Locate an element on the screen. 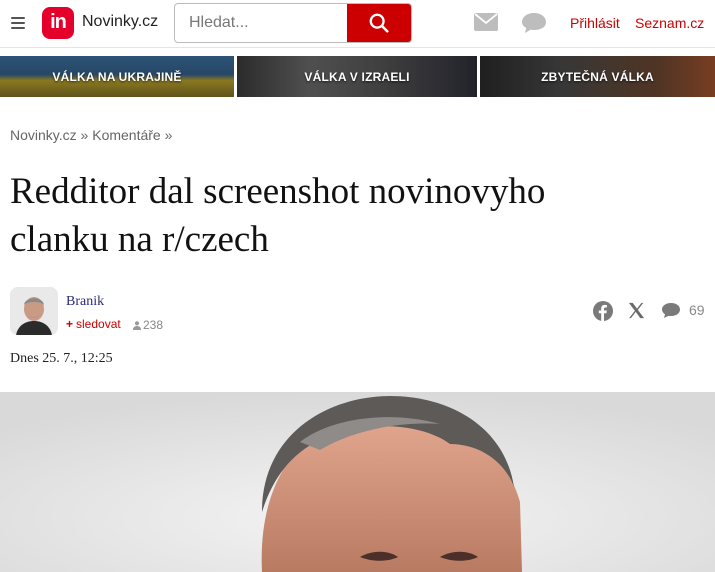  menu-icon is located at coordinates (18, 23).